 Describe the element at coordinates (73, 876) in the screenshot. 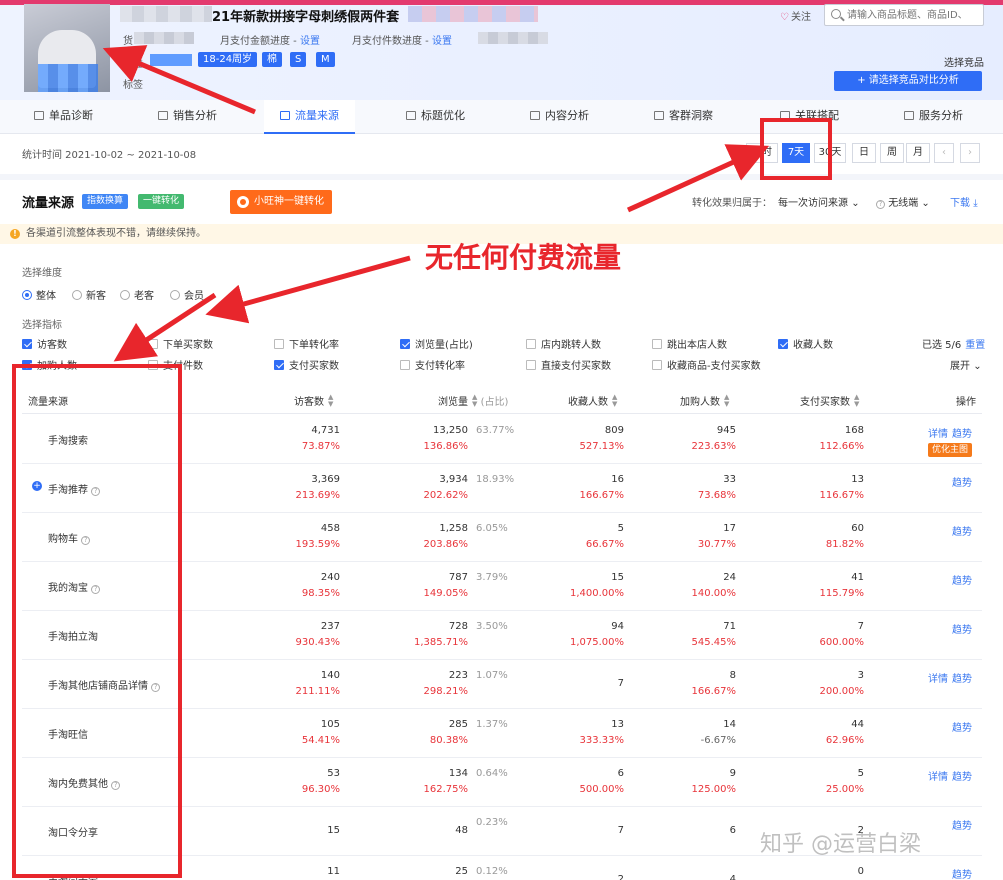

I see `source-name: 手淘问大家` at that location.